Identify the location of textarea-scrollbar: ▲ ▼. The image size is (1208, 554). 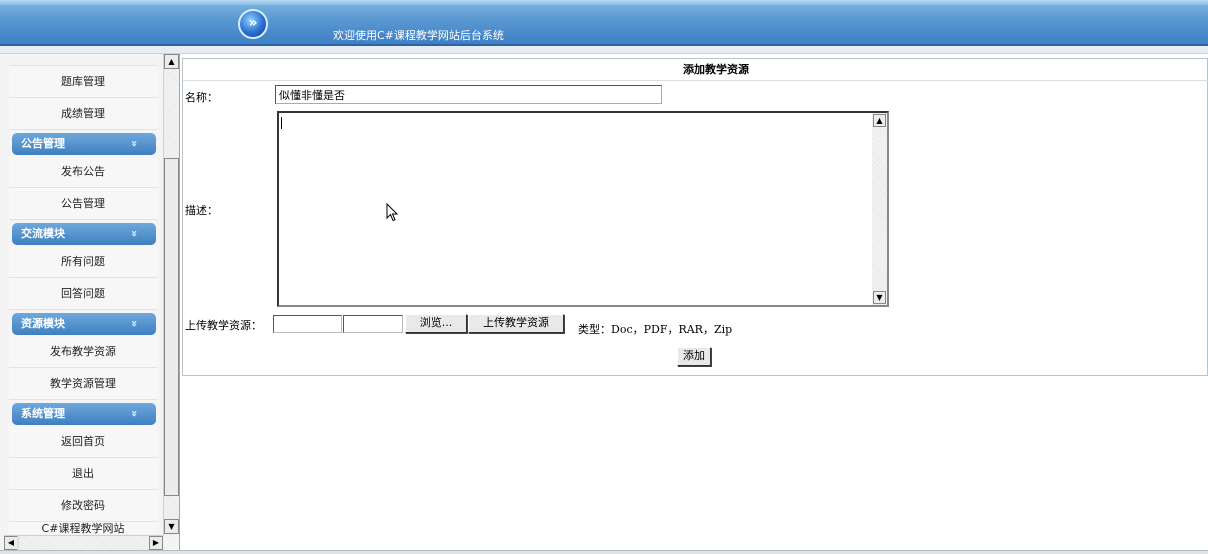
(879, 209).